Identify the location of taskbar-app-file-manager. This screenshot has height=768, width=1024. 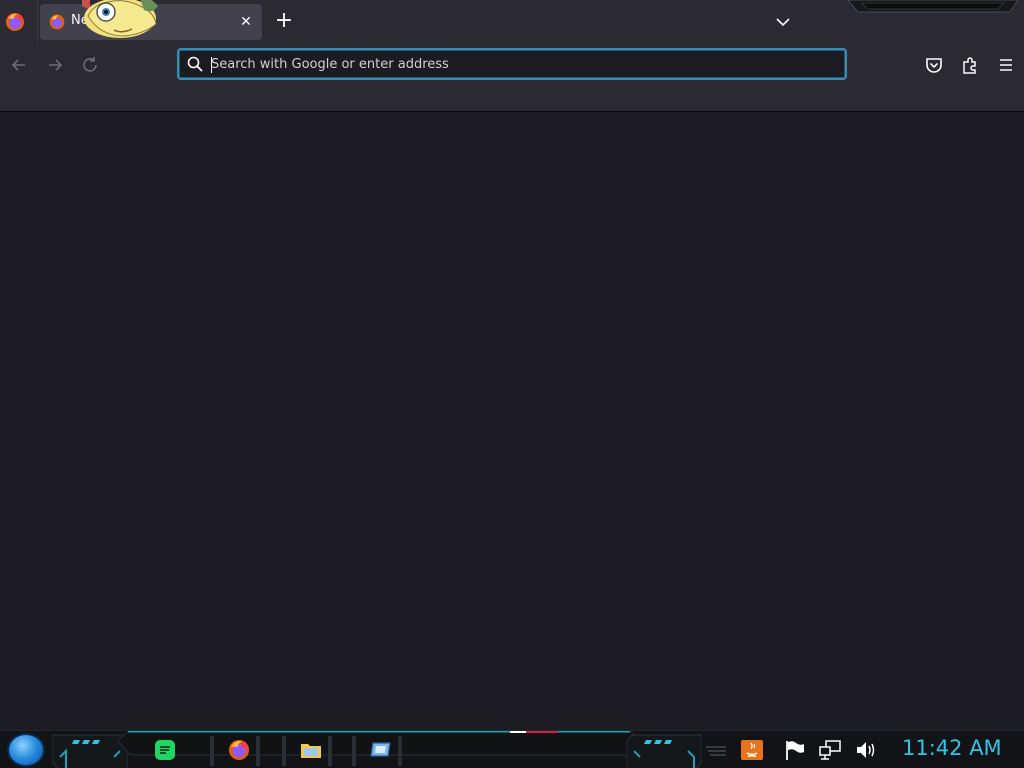
(307, 751).